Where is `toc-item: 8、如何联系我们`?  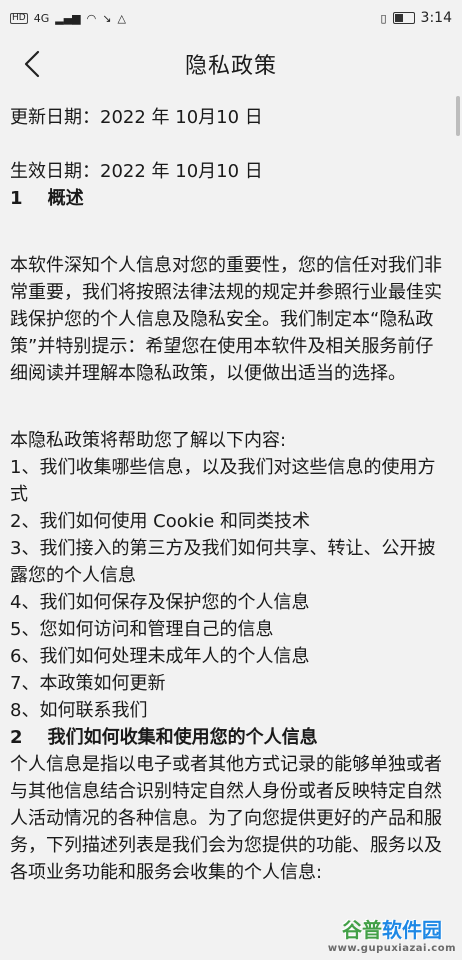
toc-item: 8、如何联系我们 is located at coordinates (79, 710).